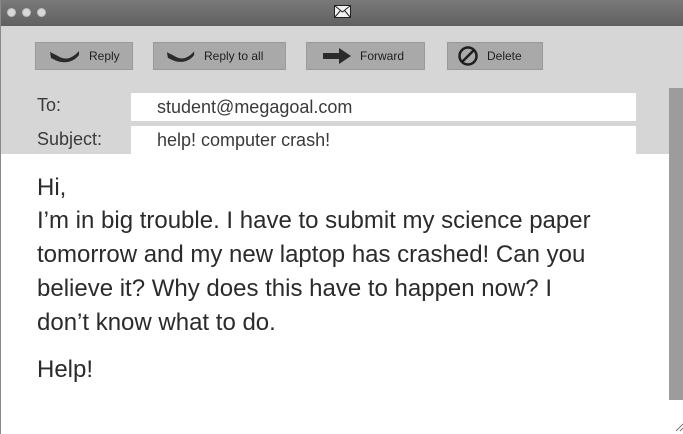 The width and height of the screenshot is (683, 434). Describe the element at coordinates (234, 56) in the screenshot. I see `reply-all-button-label: Reply to all` at that location.